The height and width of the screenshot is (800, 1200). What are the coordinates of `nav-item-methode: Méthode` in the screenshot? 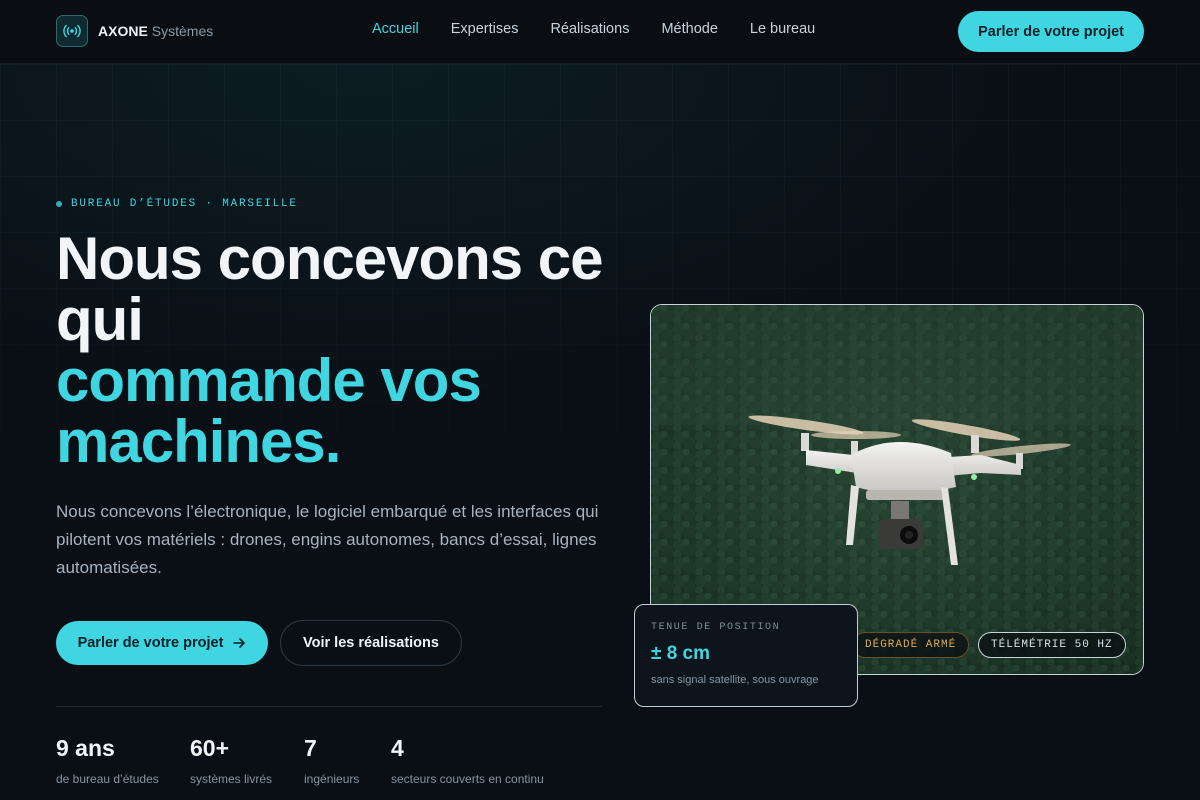 It's located at (689, 29).